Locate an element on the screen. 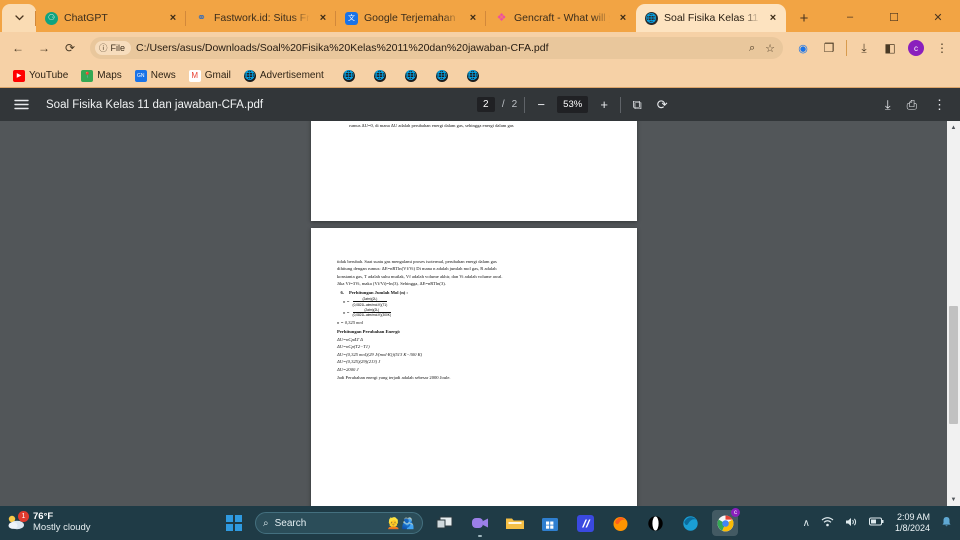  zoom-in-button: + is located at coordinates (604, 104).